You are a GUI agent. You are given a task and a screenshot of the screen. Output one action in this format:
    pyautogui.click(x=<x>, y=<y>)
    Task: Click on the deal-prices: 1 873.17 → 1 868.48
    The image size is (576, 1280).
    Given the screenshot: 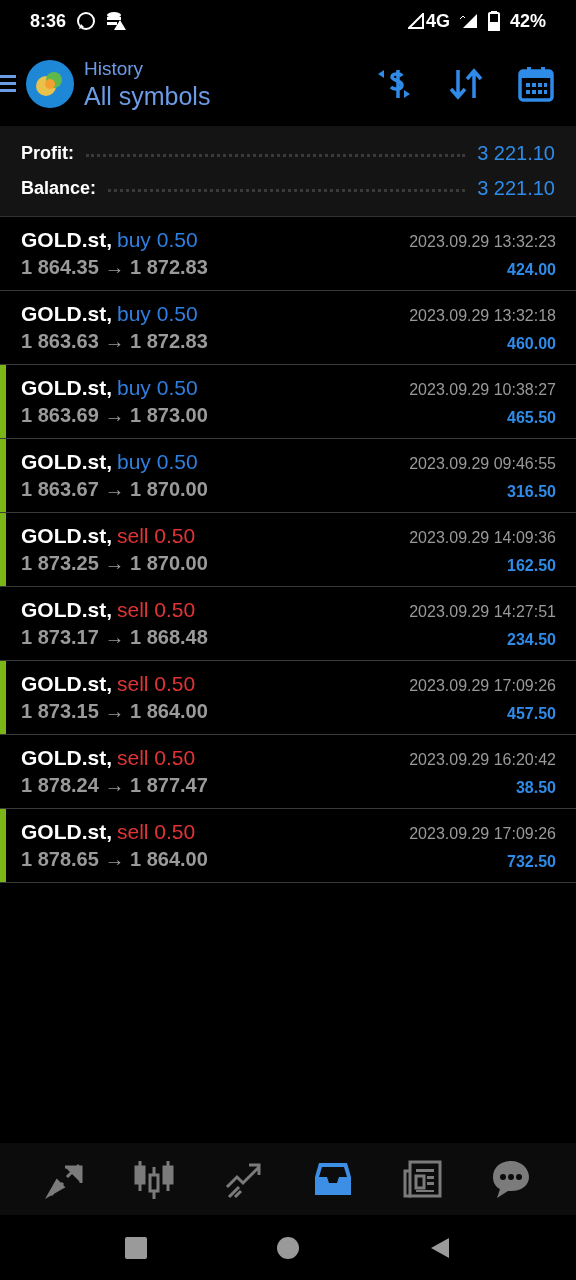 What is the action you would take?
    pyautogui.click(x=114, y=637)
    